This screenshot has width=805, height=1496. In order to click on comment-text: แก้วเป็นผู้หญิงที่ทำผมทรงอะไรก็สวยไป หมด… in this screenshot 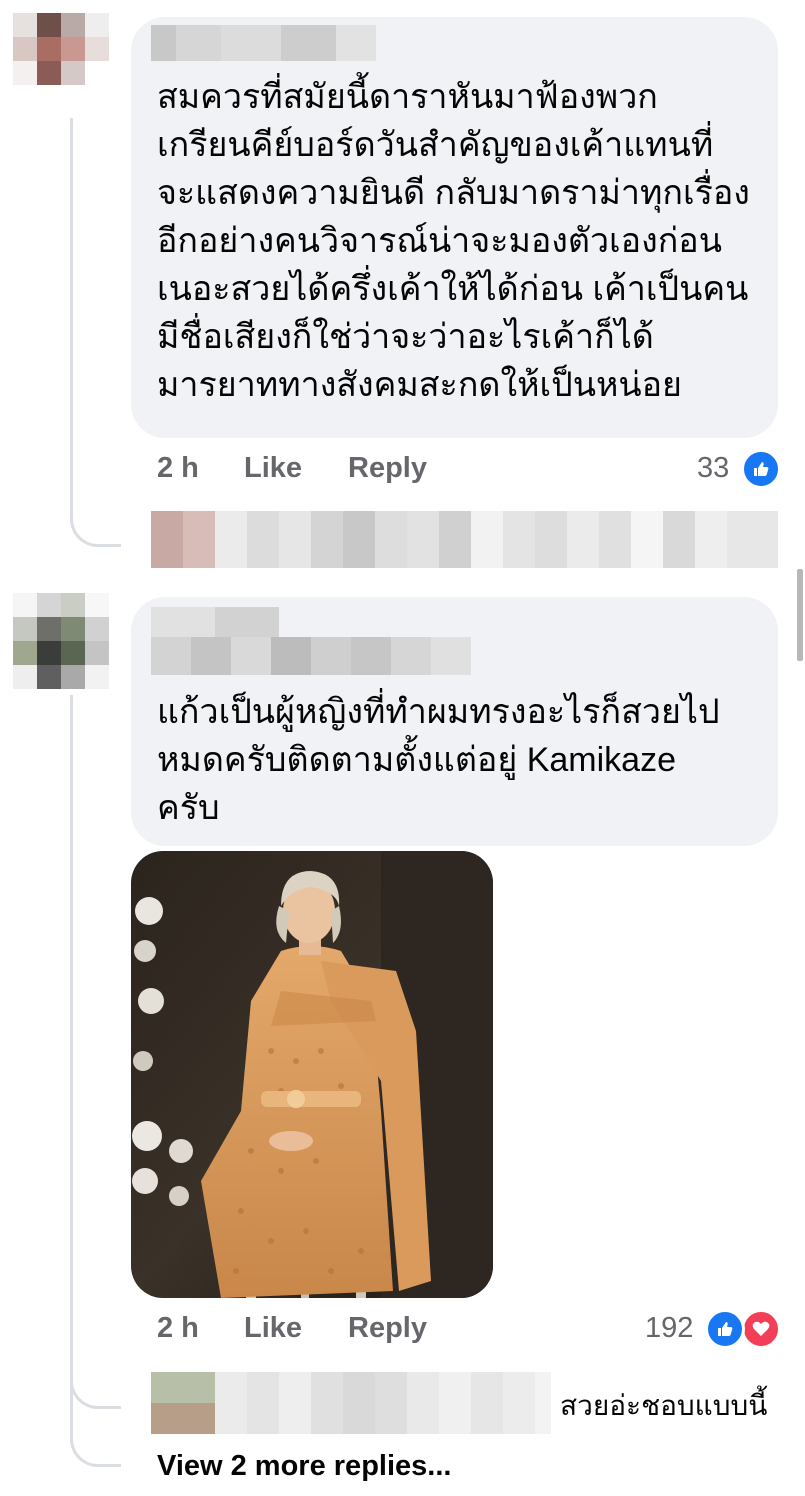, I will do `click(438, 760)`.